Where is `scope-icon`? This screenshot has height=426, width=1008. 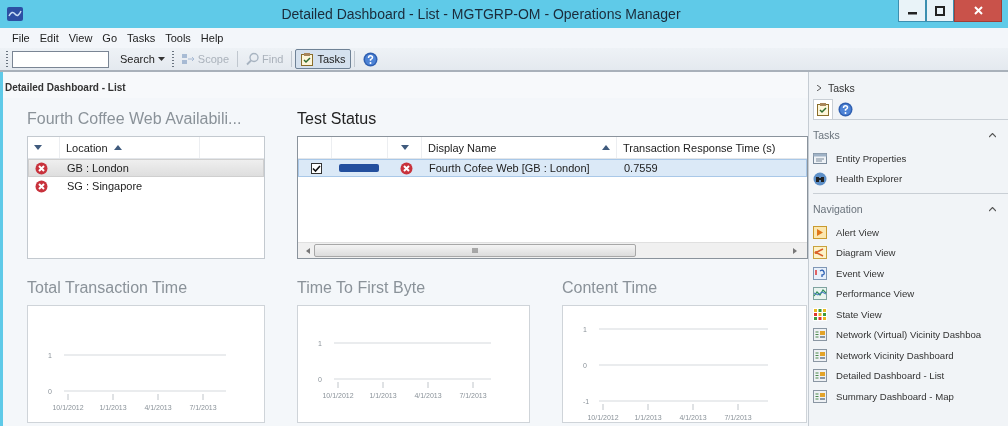
scope-icon is located at coordinates (187, 59).